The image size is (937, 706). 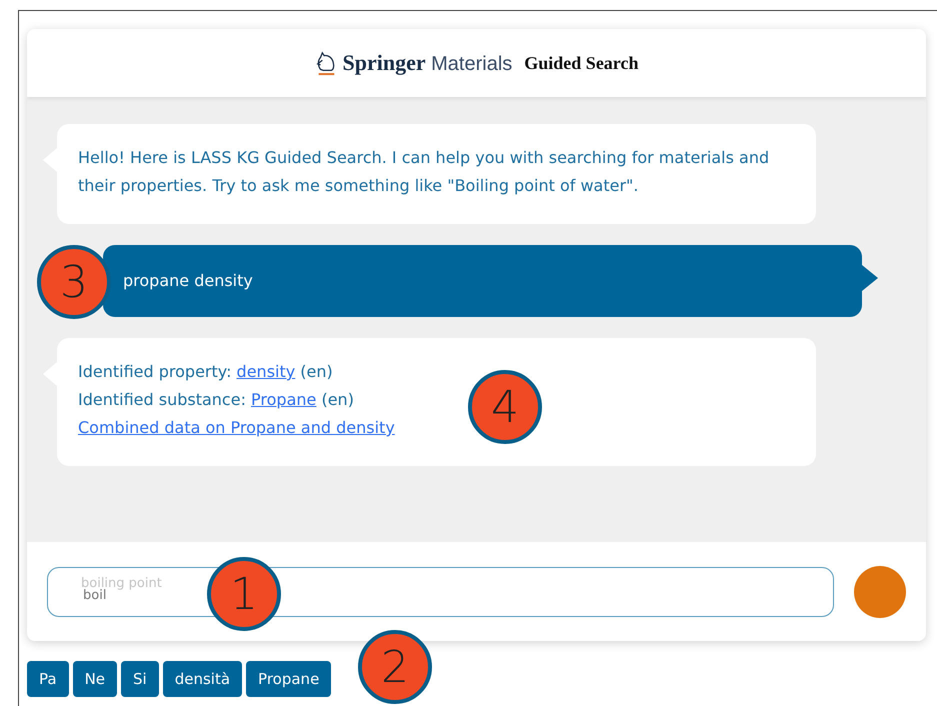 I want to click on page-title: Guided Search, so click(x=581, y=63).